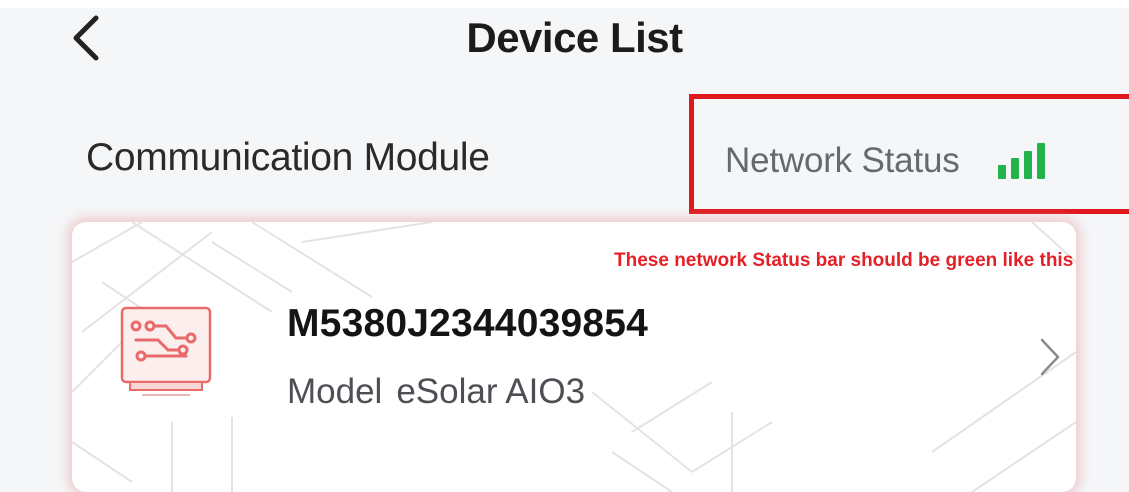 This screenshot has width=1129, height=492. I want to click on signal-bars-icon, so click(1021, 161).